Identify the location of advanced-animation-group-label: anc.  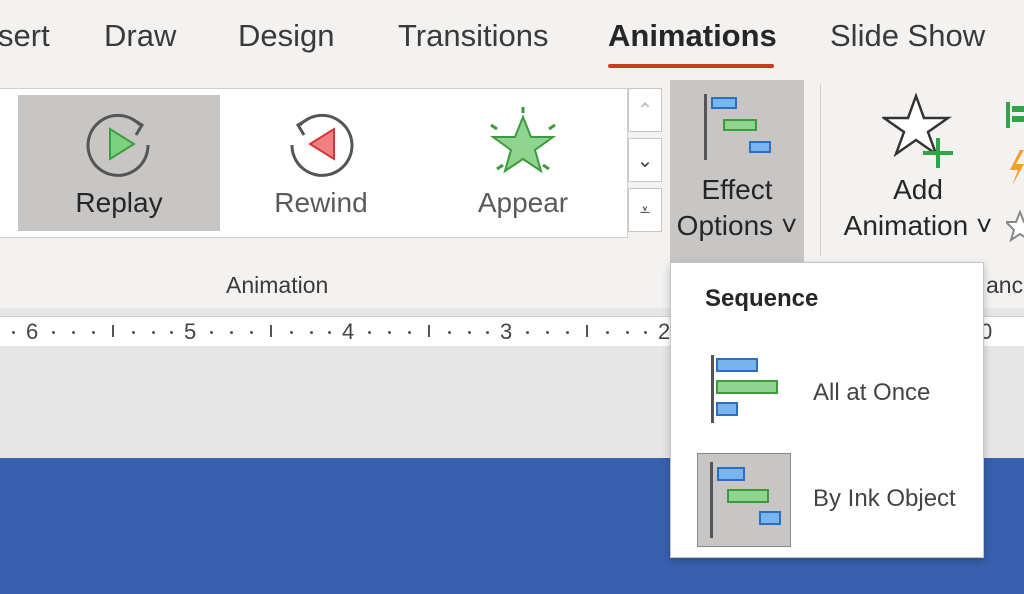
(1005, 285).